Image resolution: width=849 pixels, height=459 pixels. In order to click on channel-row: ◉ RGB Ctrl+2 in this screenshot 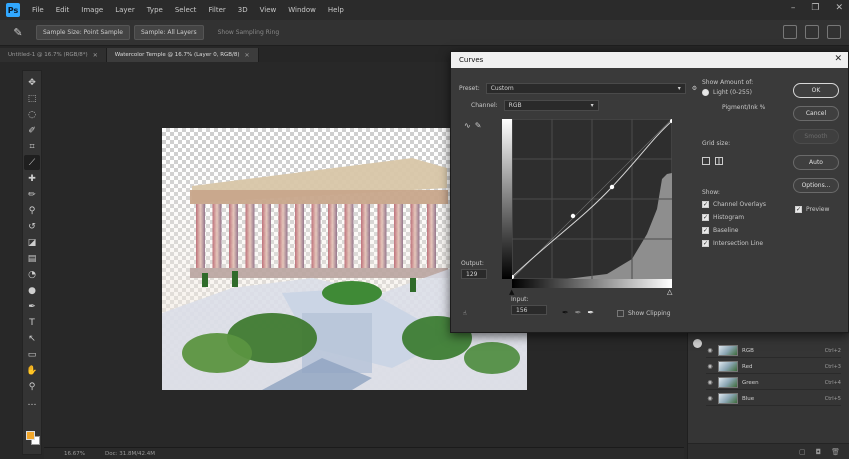, I will do `click(773, 351)`.